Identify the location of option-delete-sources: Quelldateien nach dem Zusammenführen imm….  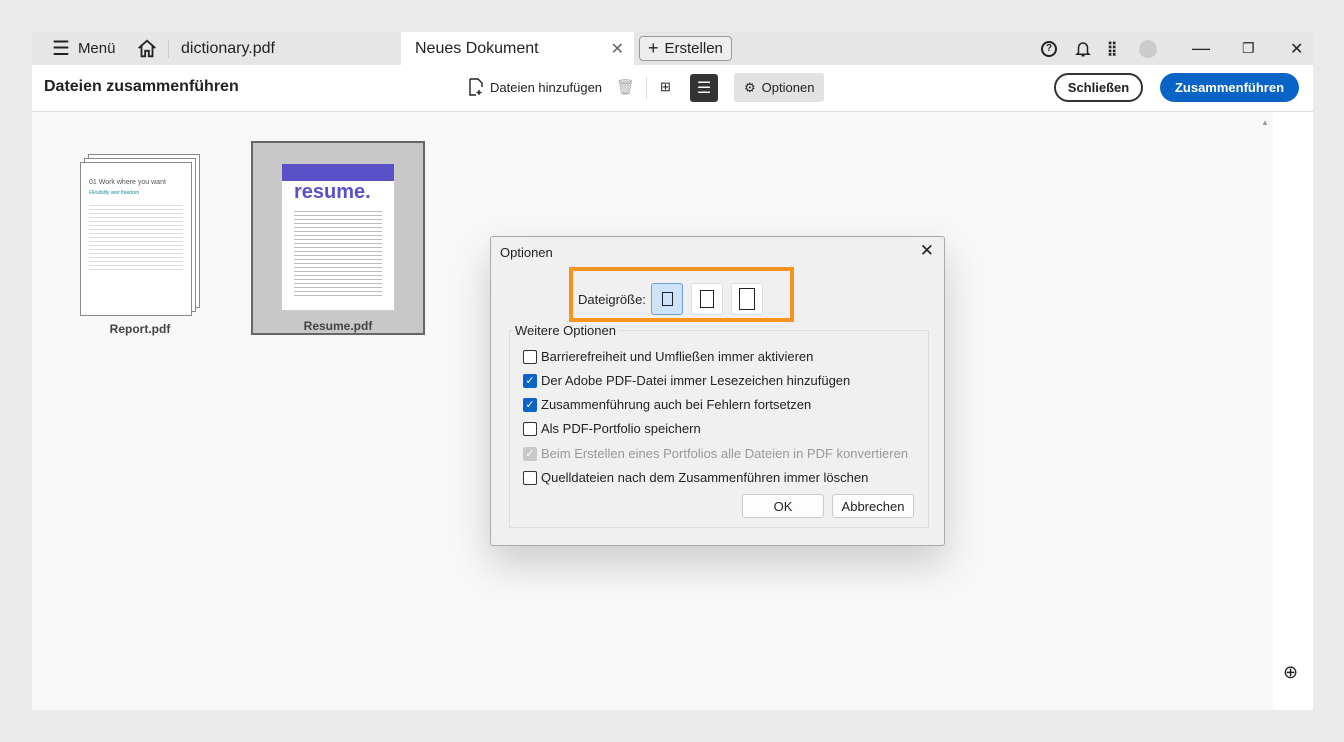
(695, 477).